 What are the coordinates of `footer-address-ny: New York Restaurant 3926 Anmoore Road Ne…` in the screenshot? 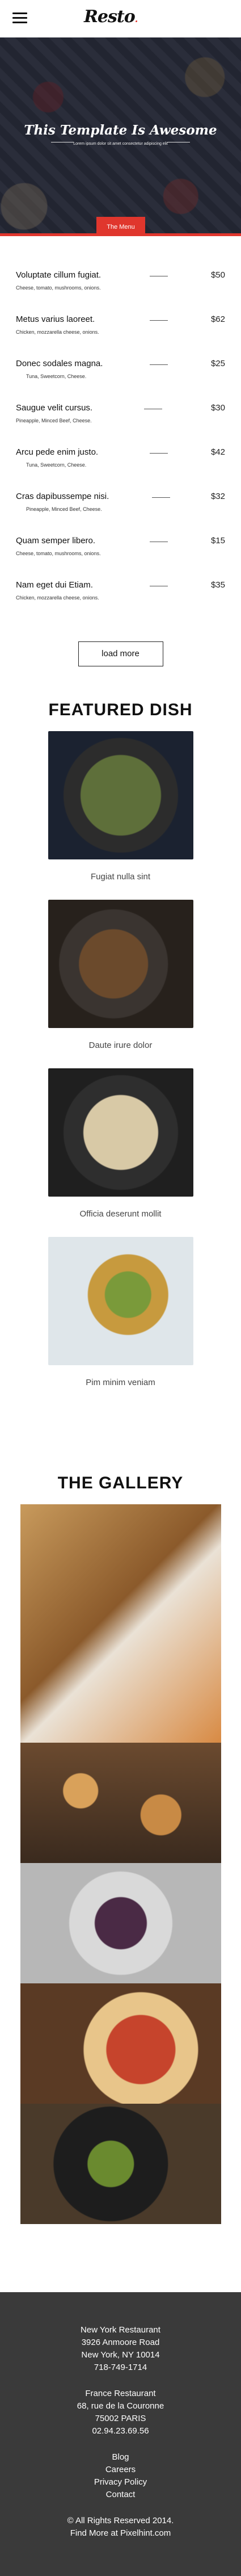 It's located at (120, 2349).